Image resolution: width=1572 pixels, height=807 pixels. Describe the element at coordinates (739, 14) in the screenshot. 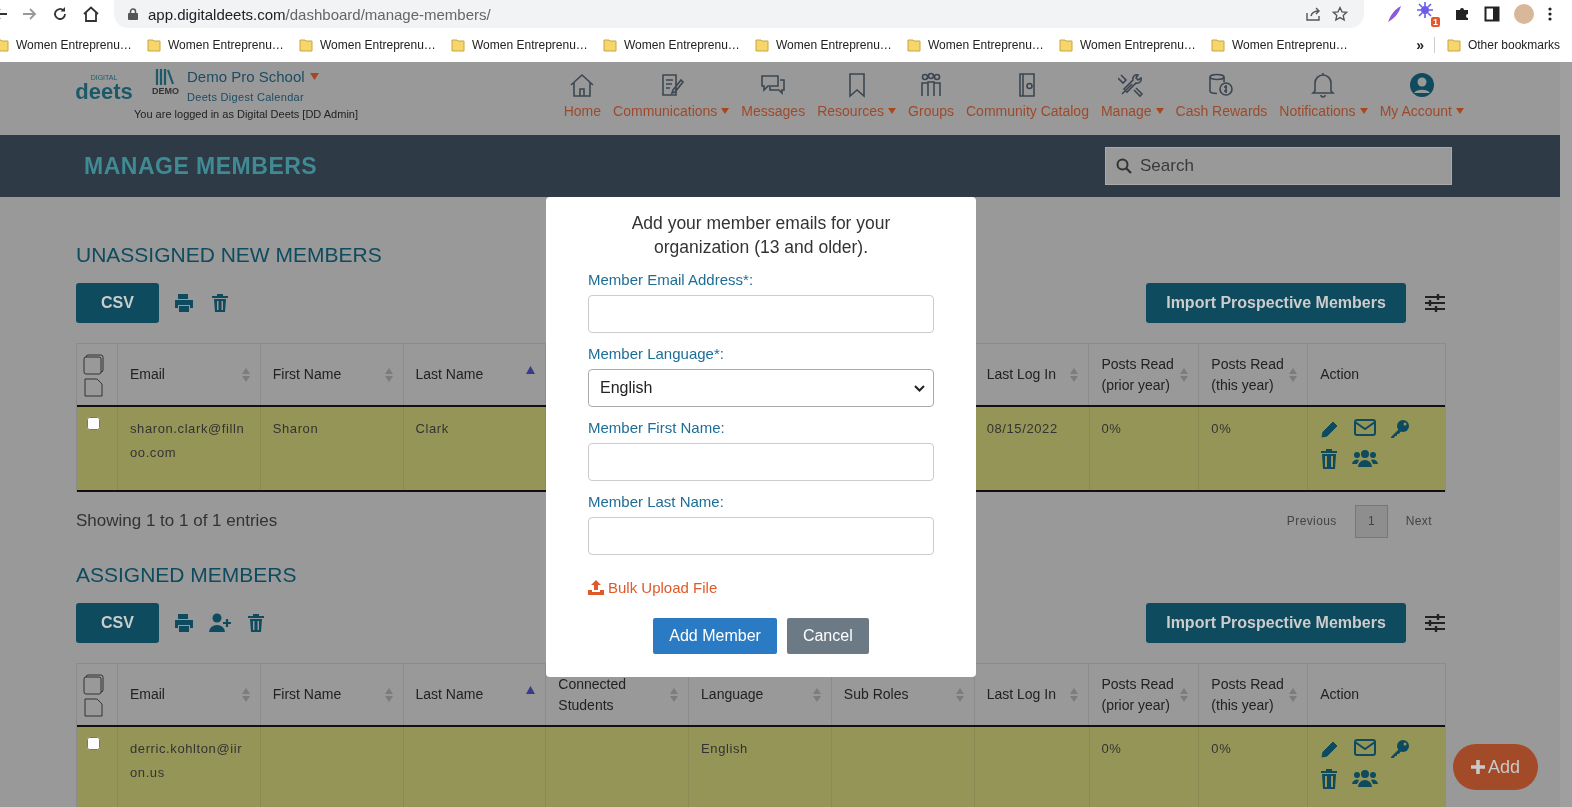

I see `address-bar: app.digitaldeets.com/dashboard/manage-members/` at that location.